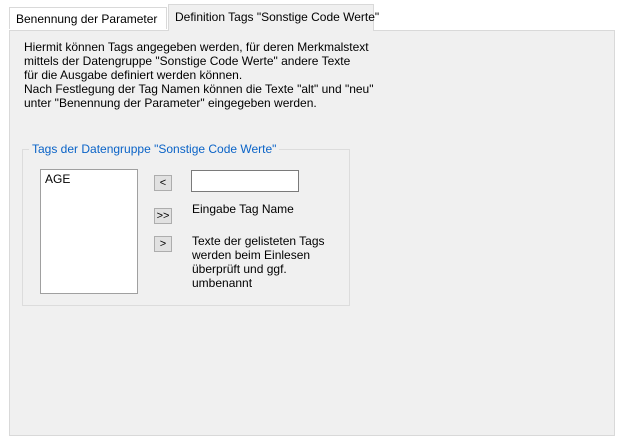 This screenshot has width=624, height=436. I want to click on add-tag-button: >, so click(163, 244).